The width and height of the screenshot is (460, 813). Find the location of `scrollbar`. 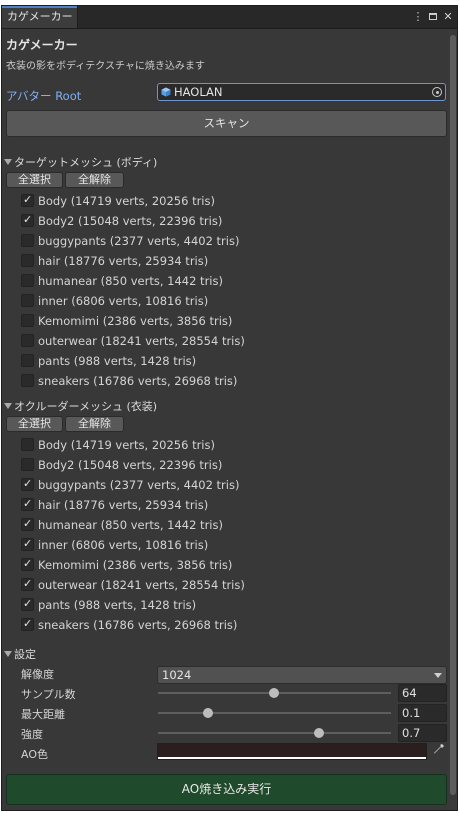

scrollbar is located at coordinates (453, 419).